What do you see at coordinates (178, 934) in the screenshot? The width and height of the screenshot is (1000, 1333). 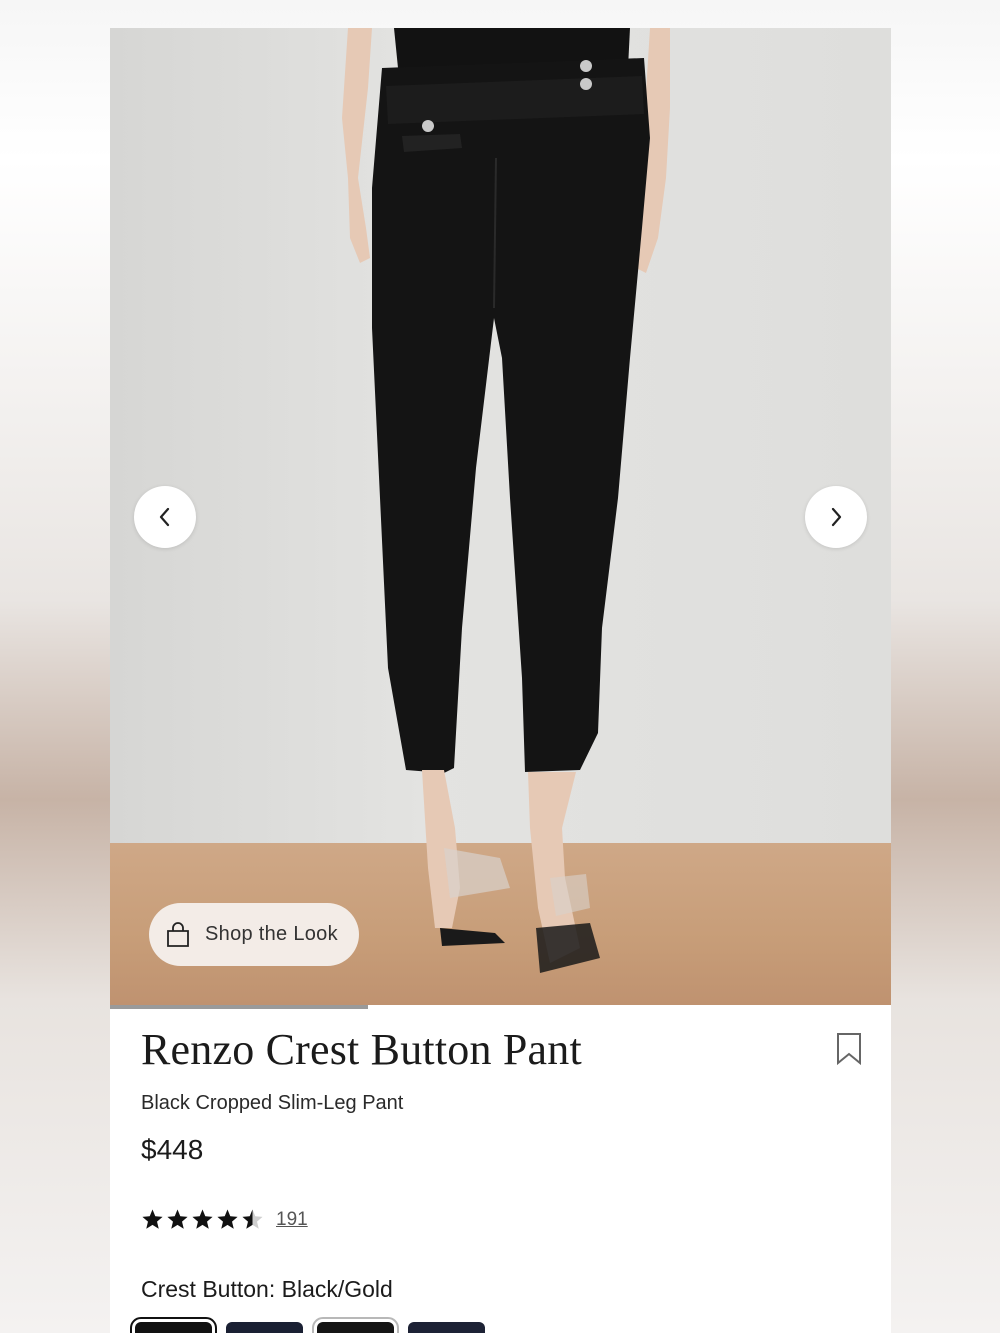 I see `shopping-bag-icon` at bounding box center [178, 934].